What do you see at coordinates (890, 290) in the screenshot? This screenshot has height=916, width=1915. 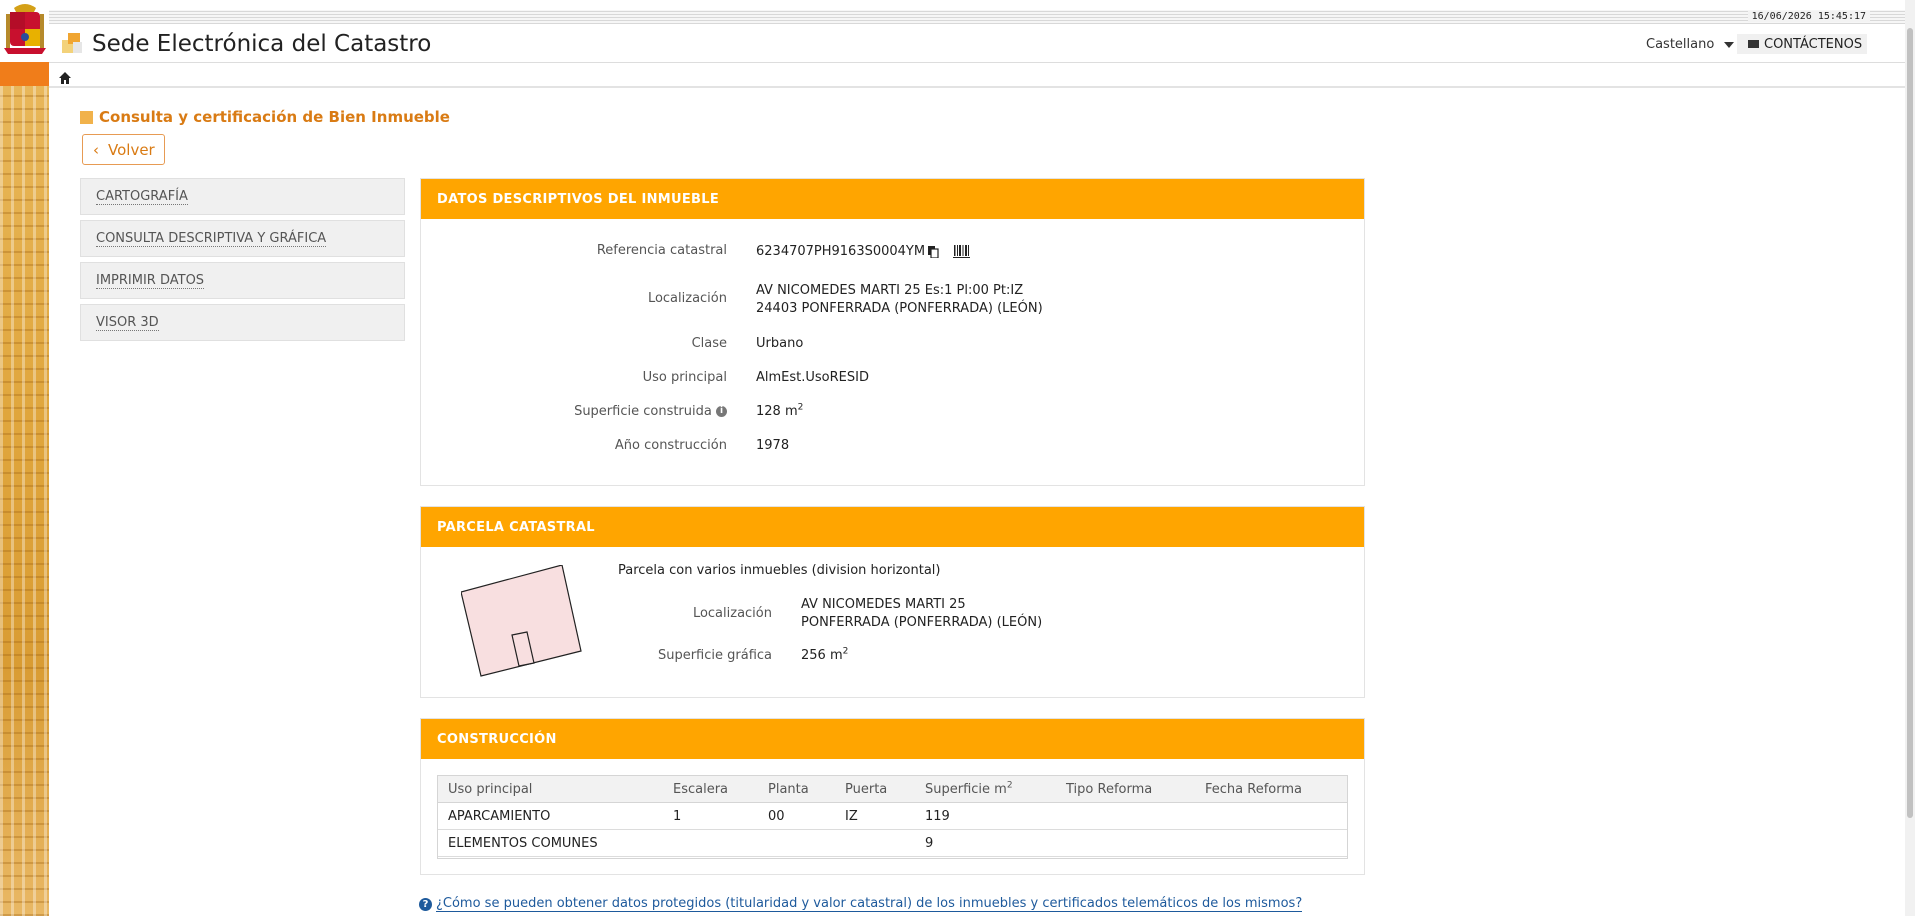 I see `location-line-1: AV NICOMEDES MARTI 25 Es:1 Pl:00 Pt:IZ` at bounding box center [890, 290].